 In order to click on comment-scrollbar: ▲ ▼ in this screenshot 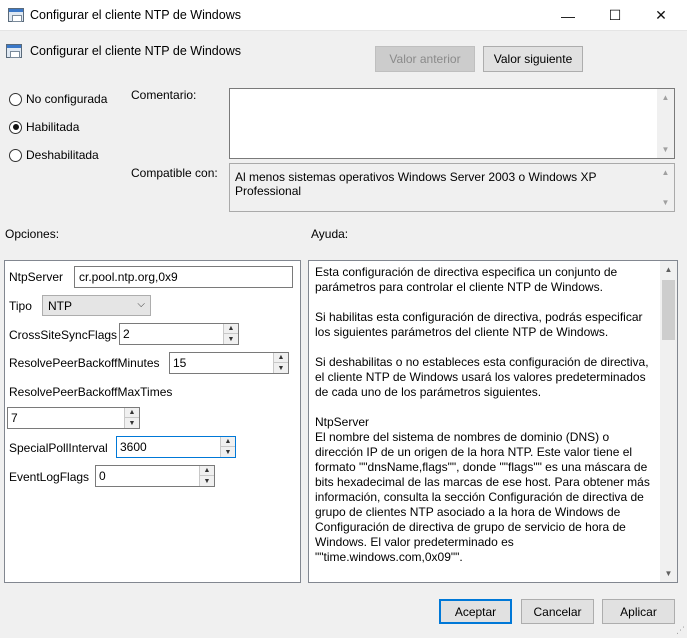, I will do `click(665, 123)`.